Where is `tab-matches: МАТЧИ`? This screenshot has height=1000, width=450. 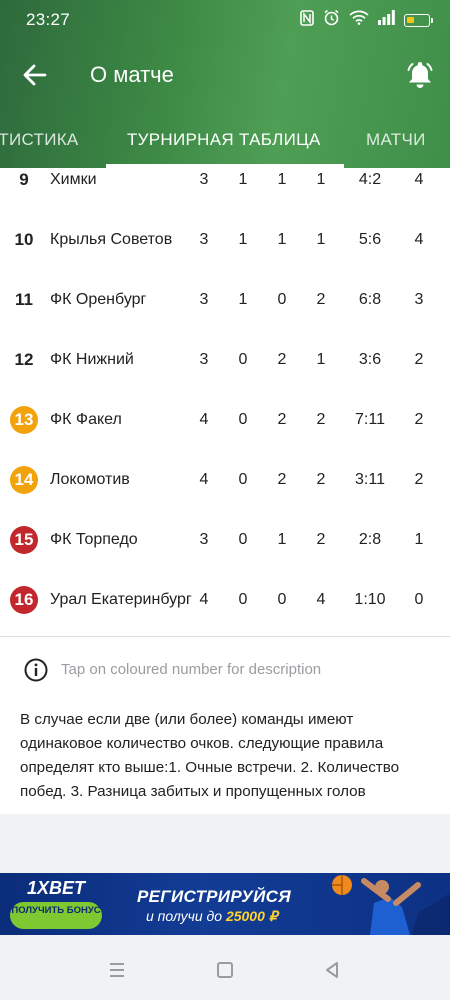 tab-matches: МАТЧИ is located at coordinates (396, 140).